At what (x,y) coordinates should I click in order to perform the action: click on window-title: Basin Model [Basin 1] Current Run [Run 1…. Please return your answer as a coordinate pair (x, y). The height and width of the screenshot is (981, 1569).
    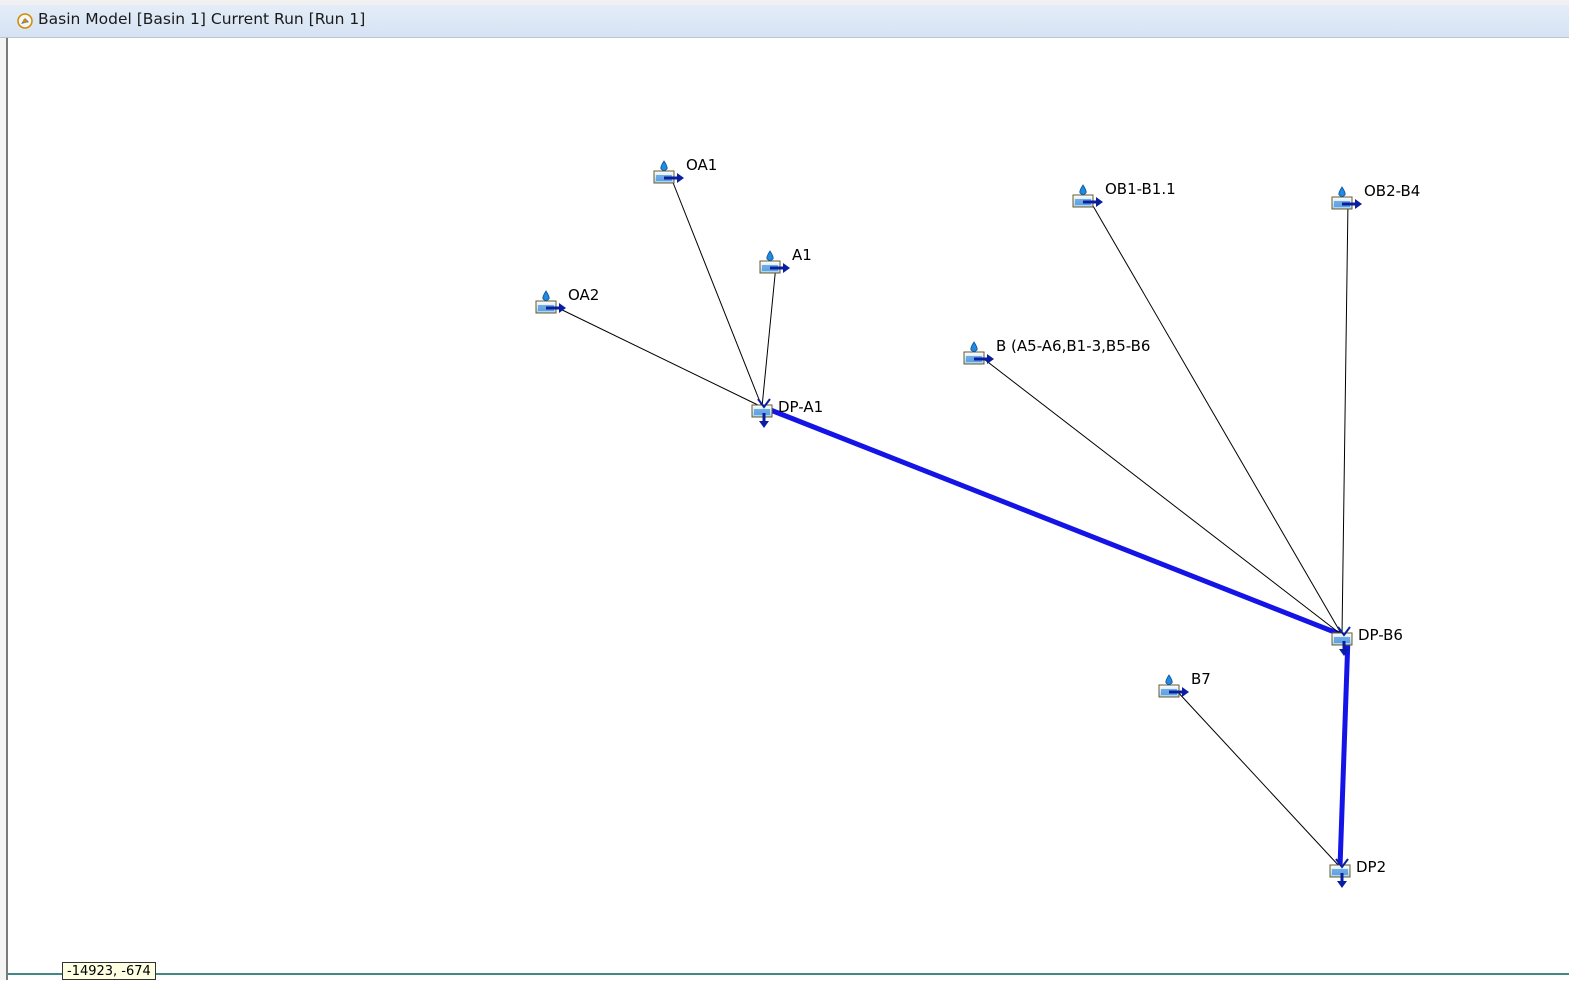
    Looking at the image, I should click on (202, 19).